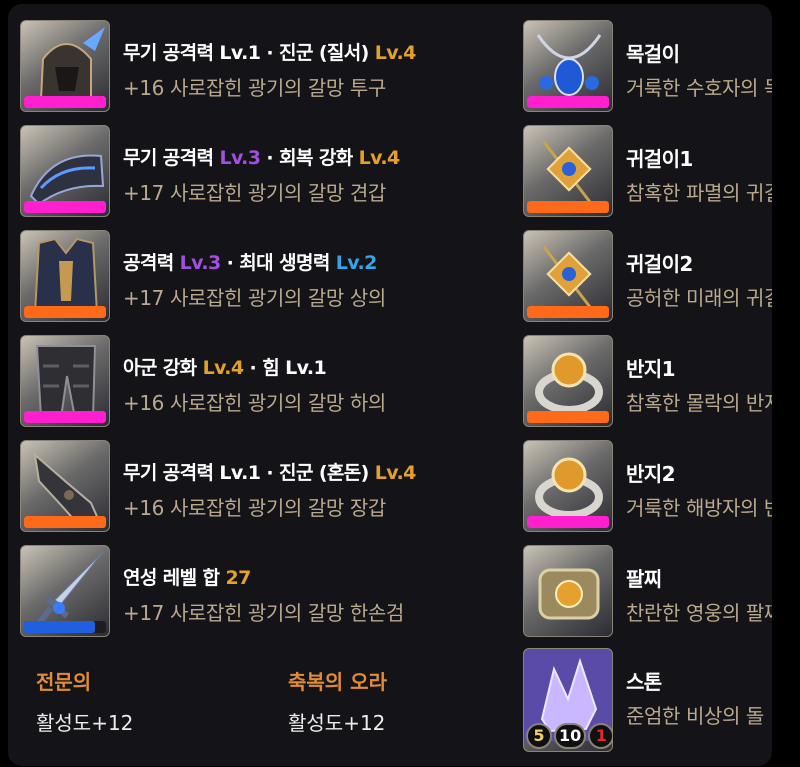  Describe the element at coordinates (647, 382) in the screenshot. I see `accessory-slot: 반지1 참혹한 몰락의 반지` at that location.